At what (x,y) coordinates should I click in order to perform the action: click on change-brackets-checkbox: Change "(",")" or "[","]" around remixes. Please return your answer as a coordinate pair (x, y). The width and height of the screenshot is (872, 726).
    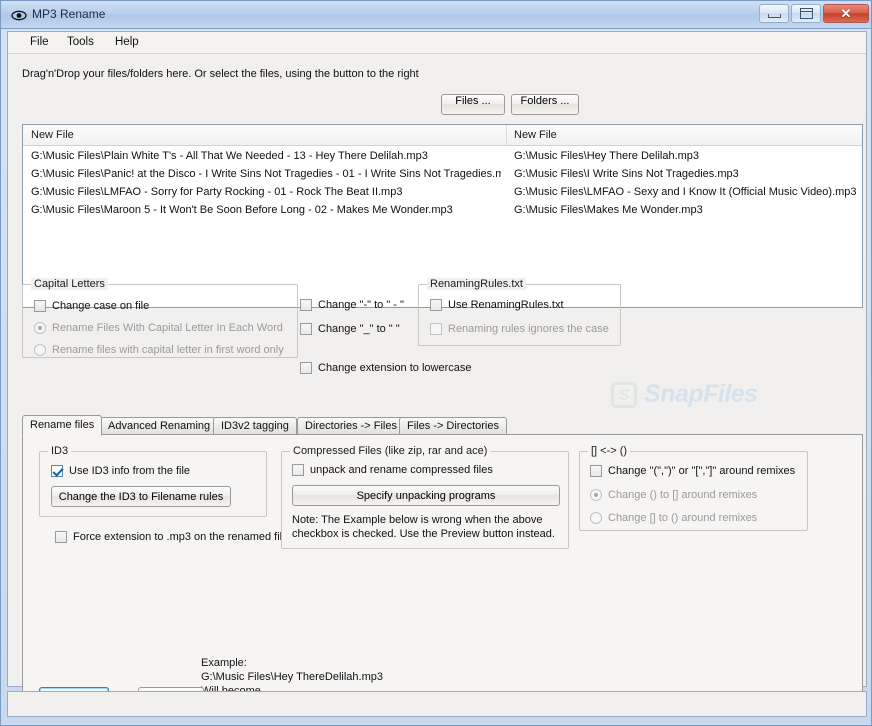
    Looking at the image, I should click on (692, 471).